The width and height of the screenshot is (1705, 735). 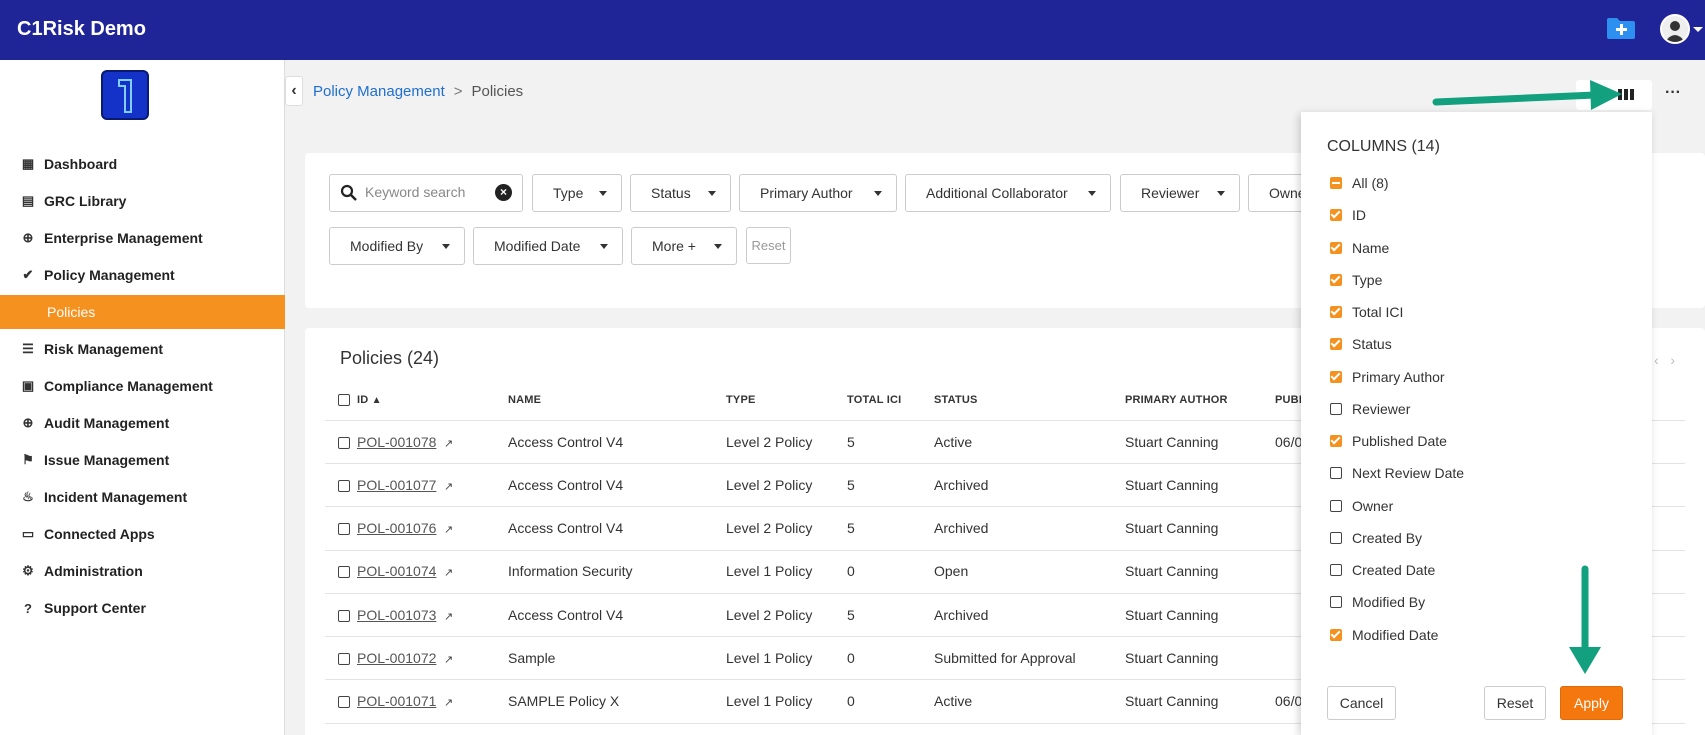 What do you see at coordinates (142, 497) in the screenshot?
I see `sidebar-item-incident-management: ♨ Incident Management` at bounding box center [142, 497].